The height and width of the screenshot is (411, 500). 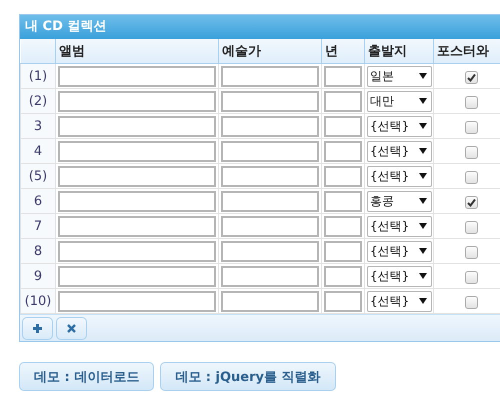 What do you see at coordinates (38, 276) in the screenshot?
I see `row-number: 9` at bounding box center [38, 276].